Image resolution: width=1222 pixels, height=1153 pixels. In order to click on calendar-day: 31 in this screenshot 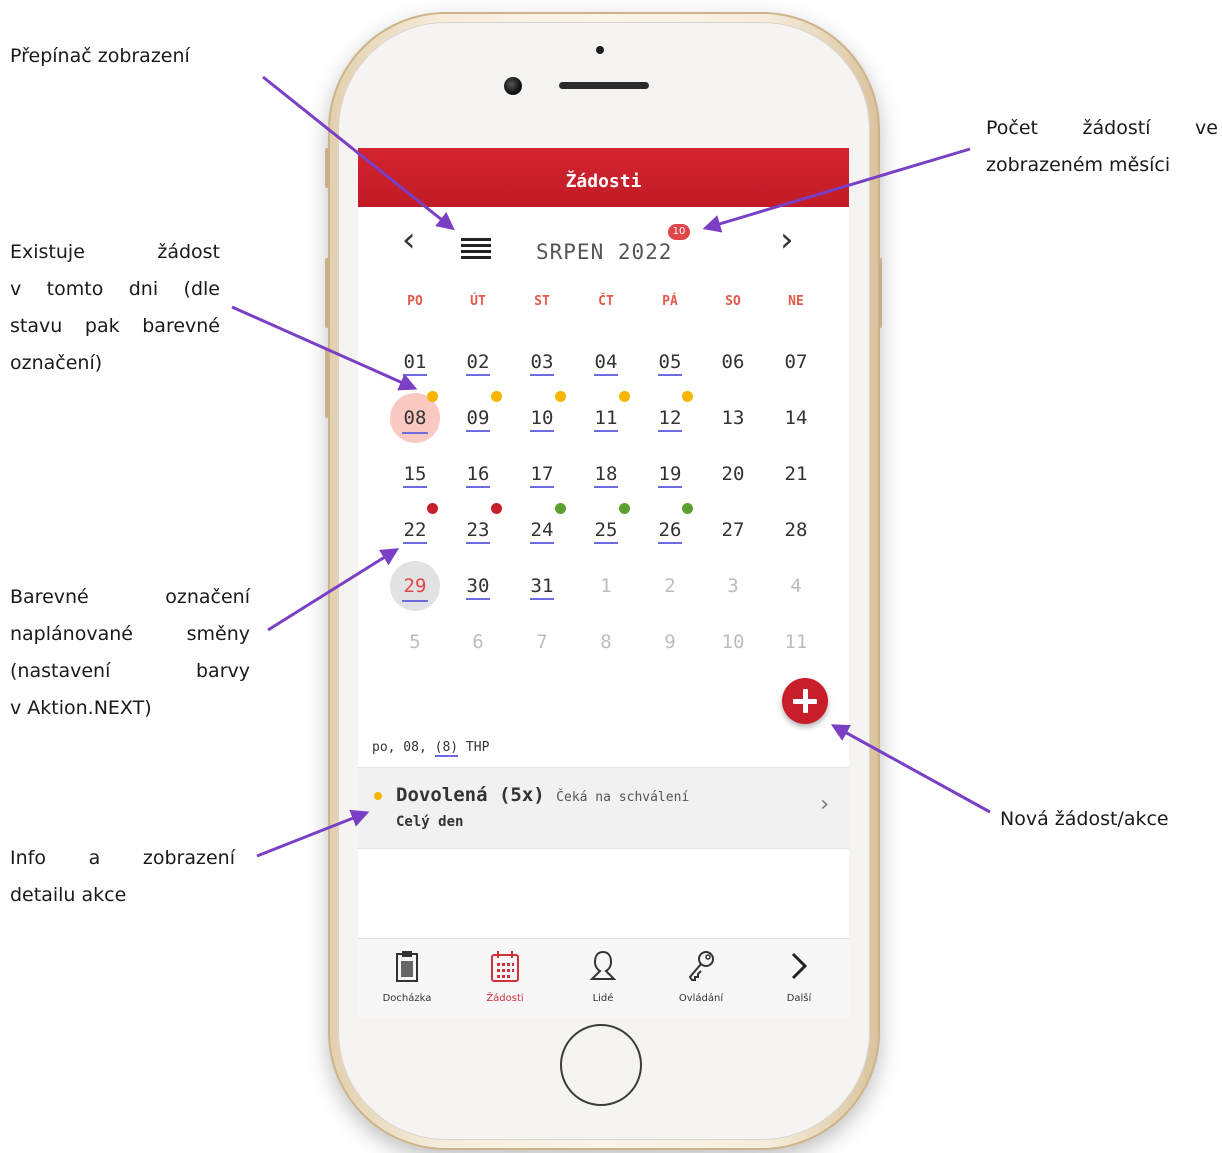, I will do `click(542, 586)`.